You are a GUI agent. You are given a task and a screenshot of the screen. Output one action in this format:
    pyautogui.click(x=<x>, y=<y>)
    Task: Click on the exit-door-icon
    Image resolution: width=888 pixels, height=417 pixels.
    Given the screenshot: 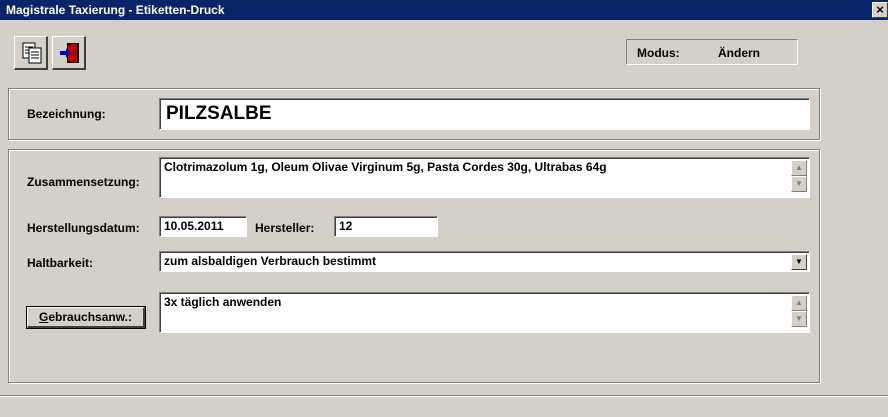 What is the action you would take?
    pyautogui.click(x=69, y=53)
    